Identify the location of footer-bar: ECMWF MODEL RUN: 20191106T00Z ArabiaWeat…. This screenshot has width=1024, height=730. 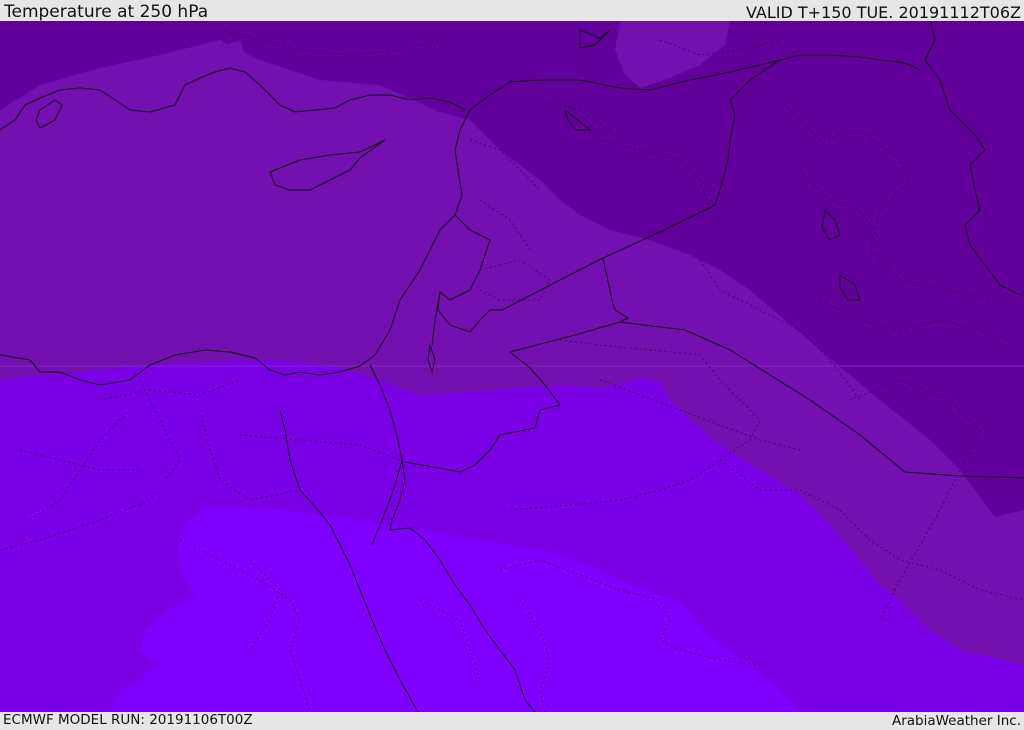
(512, 720).